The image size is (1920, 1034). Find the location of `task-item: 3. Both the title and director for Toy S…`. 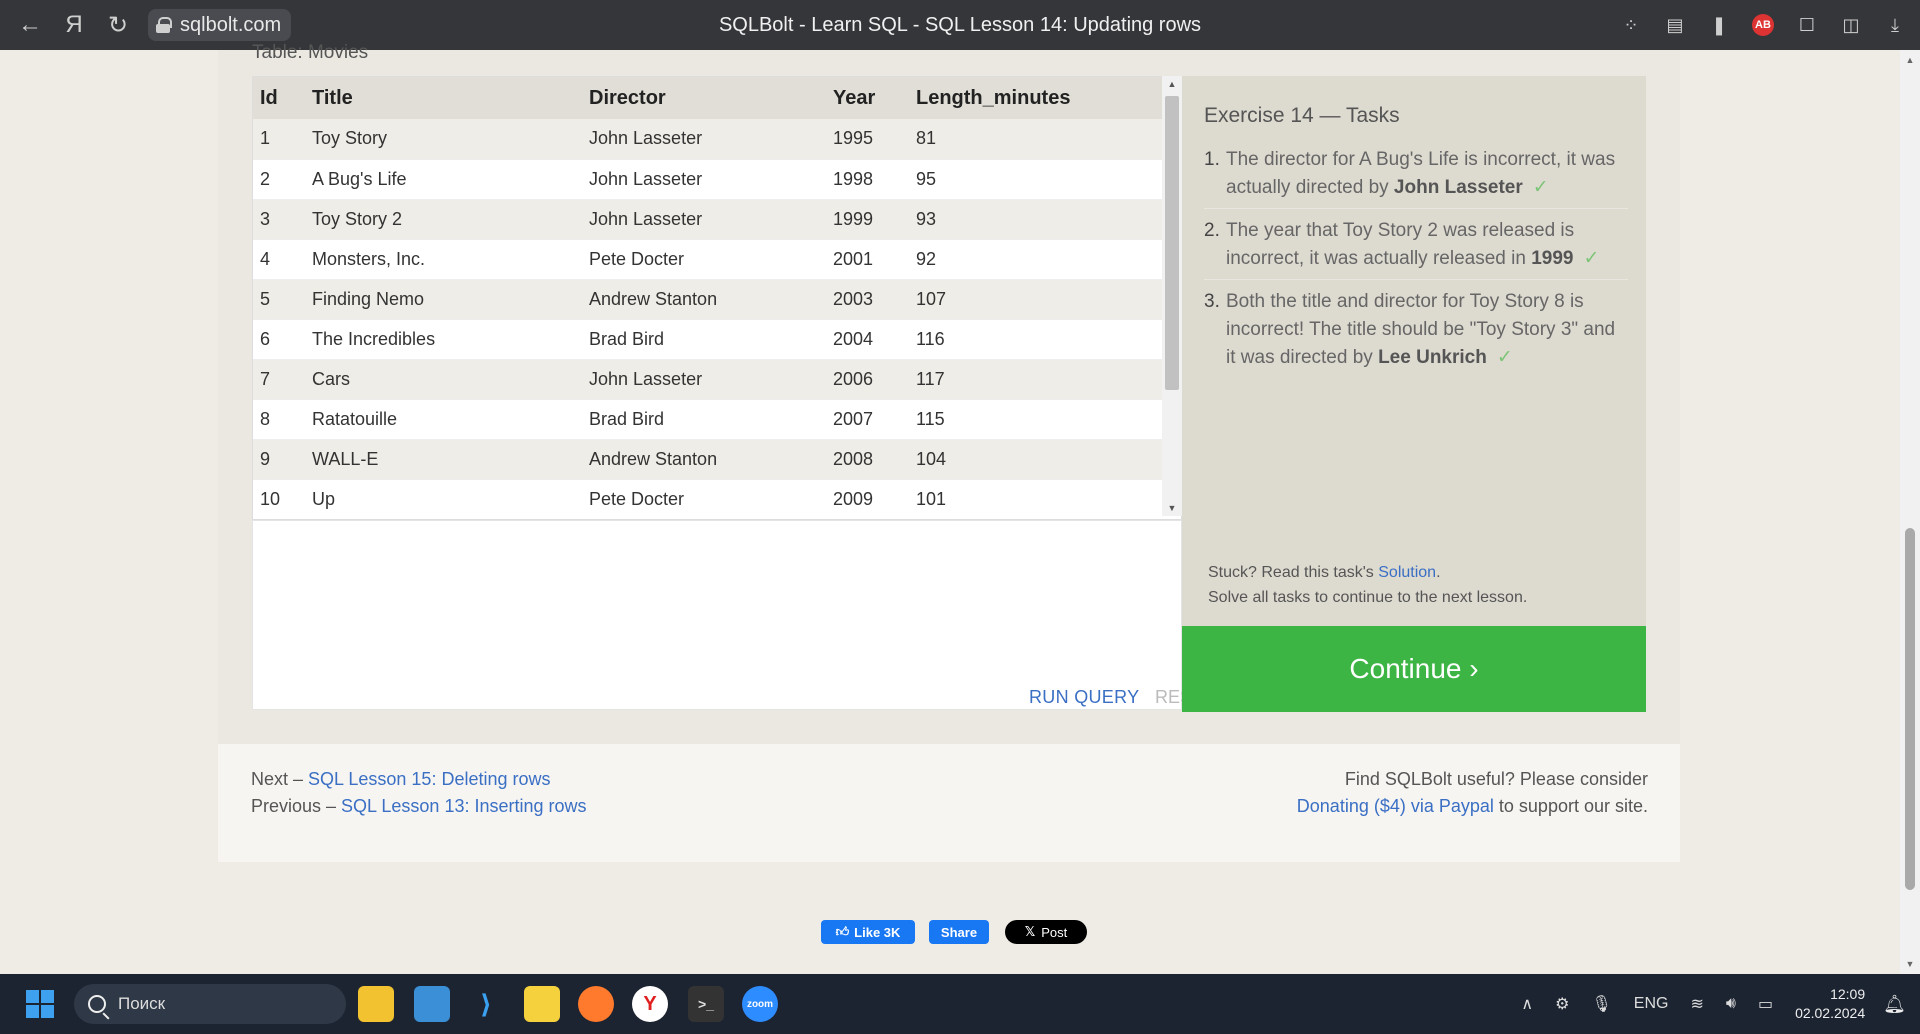

task-item: 3. Both the title and director for Toy S… is located at coordinates (1416, 333).